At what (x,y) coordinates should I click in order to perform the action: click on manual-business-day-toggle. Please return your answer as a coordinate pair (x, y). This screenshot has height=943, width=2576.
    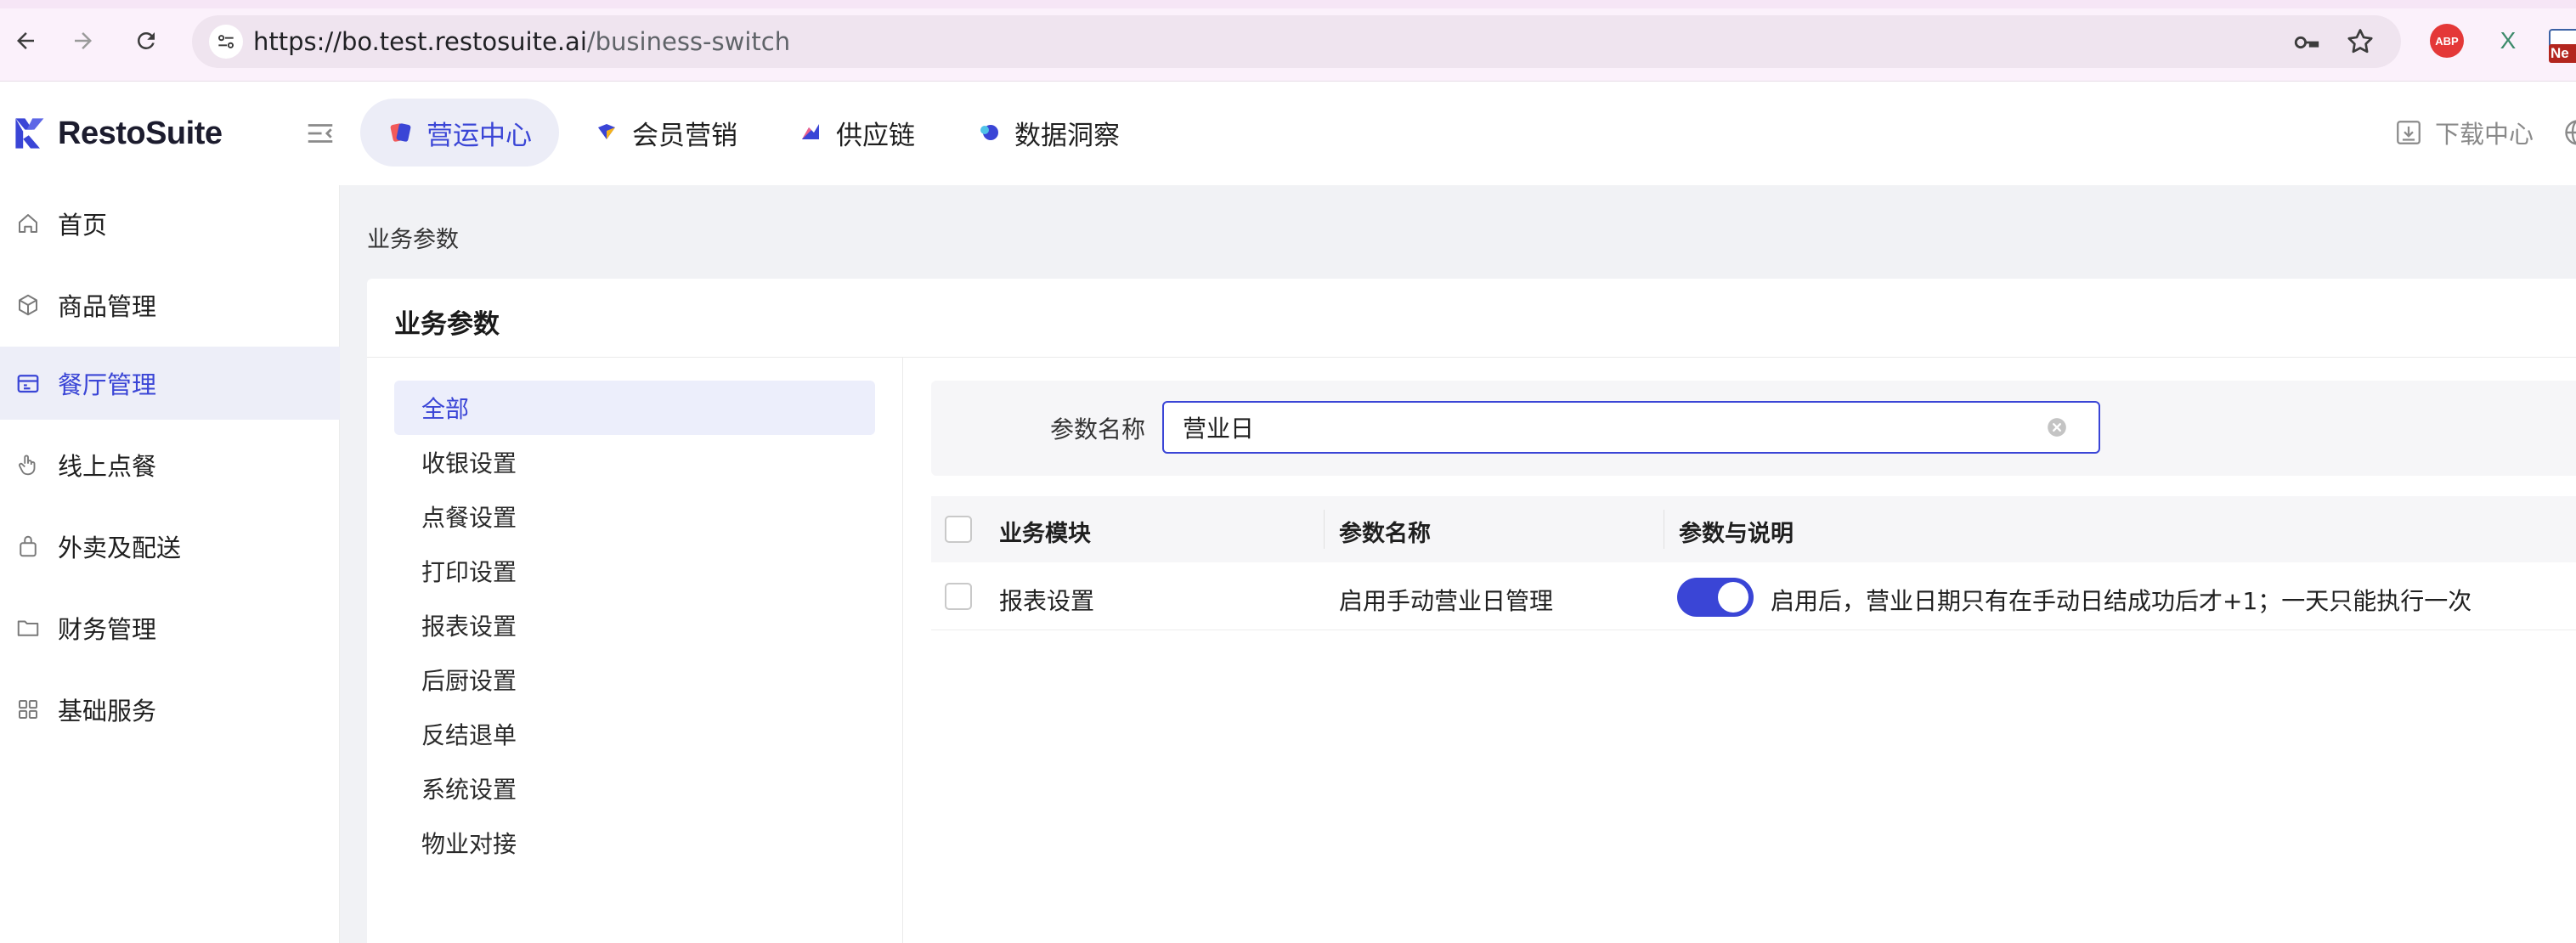
    Looking at the image, I should click on (1715, 597).